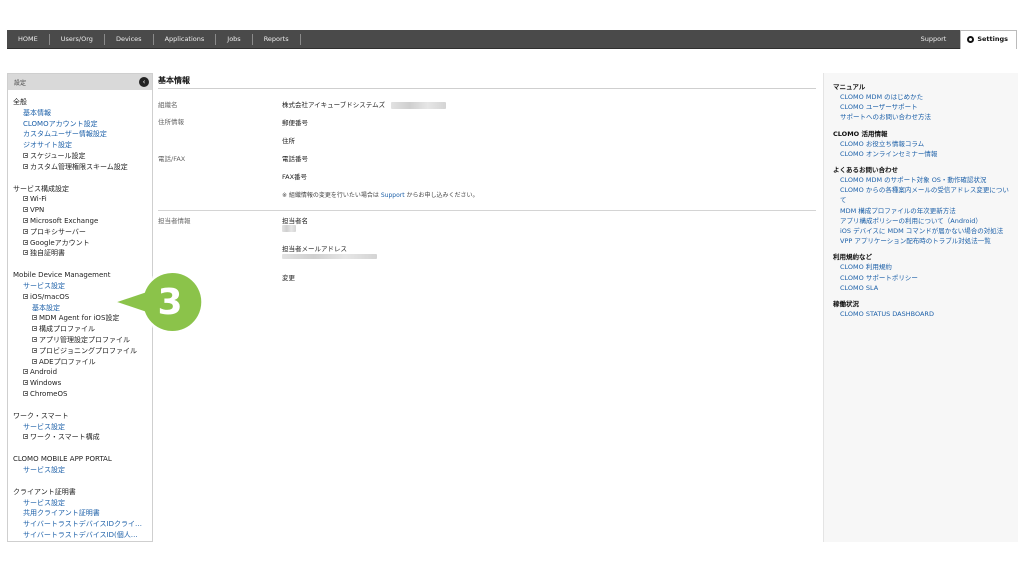  What do you see at coordinates (64, 220) in the screenshot?
I see `sidebar-tree-label: Microsoft Exchange` at bounding box center [64, 220].